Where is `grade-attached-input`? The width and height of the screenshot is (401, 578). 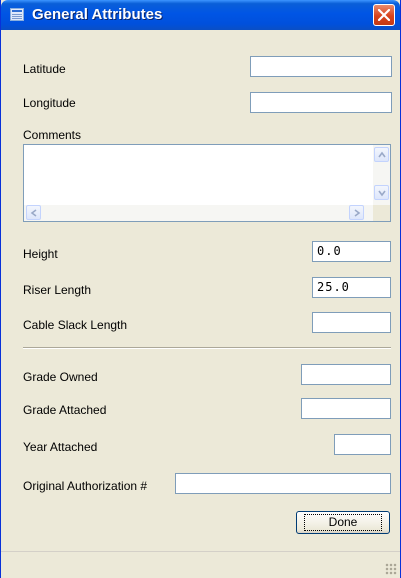
grade-attached-input is located at coordinates (346, 408).